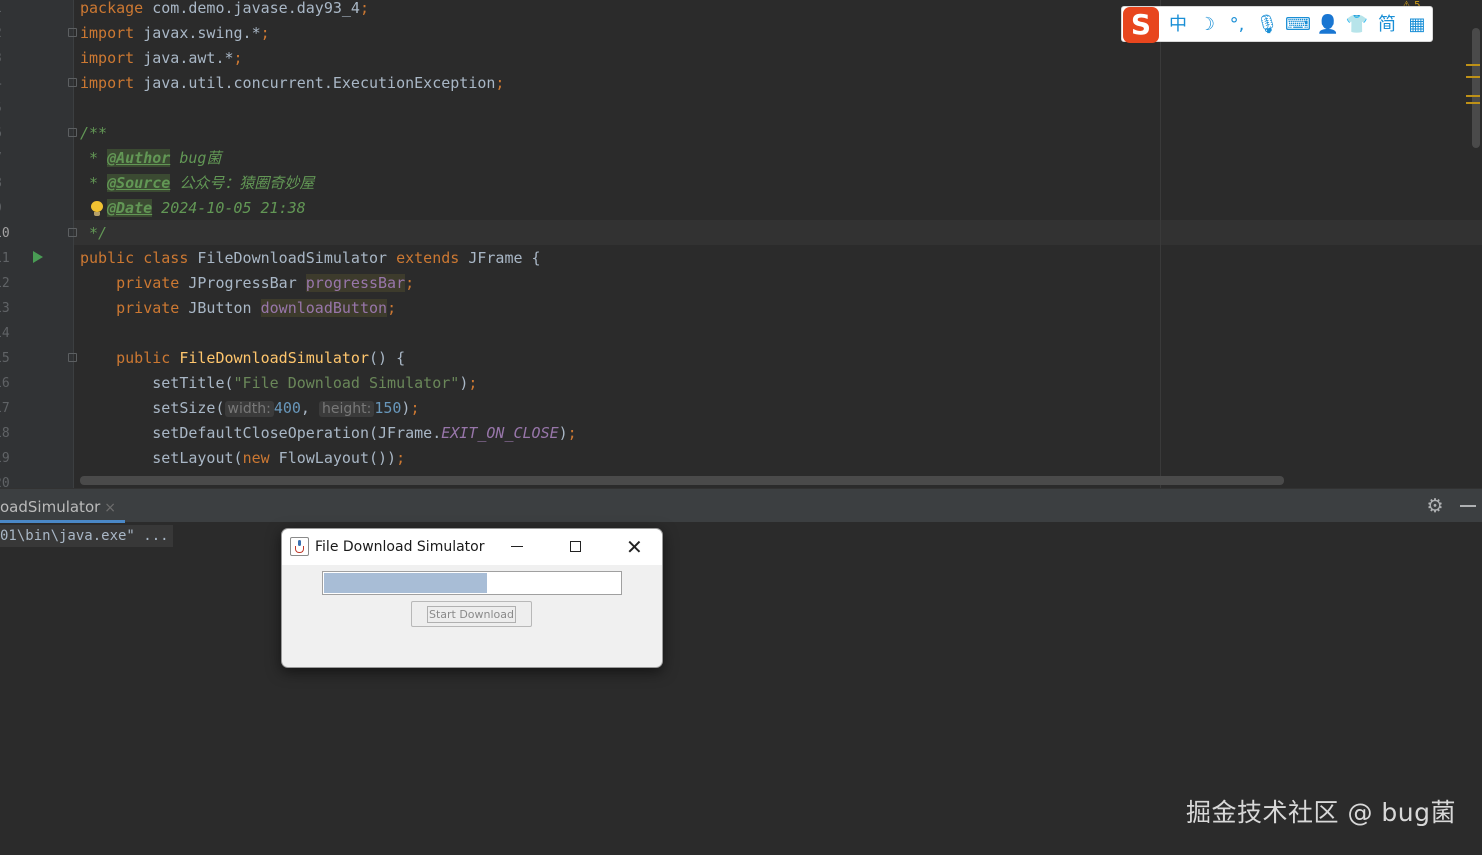 The width and height of the screenshot is (1482, 855). I want to click on code-line-1: package com.demo.javase.day93_4;, so click(224, 8).